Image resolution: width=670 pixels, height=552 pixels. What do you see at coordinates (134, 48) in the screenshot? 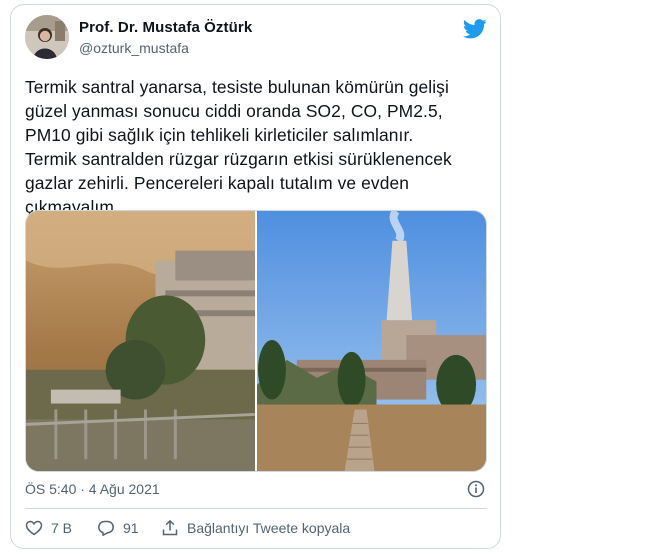
I see `author-handle: @ozturk_mustafa` at bounding box center [134, 48].